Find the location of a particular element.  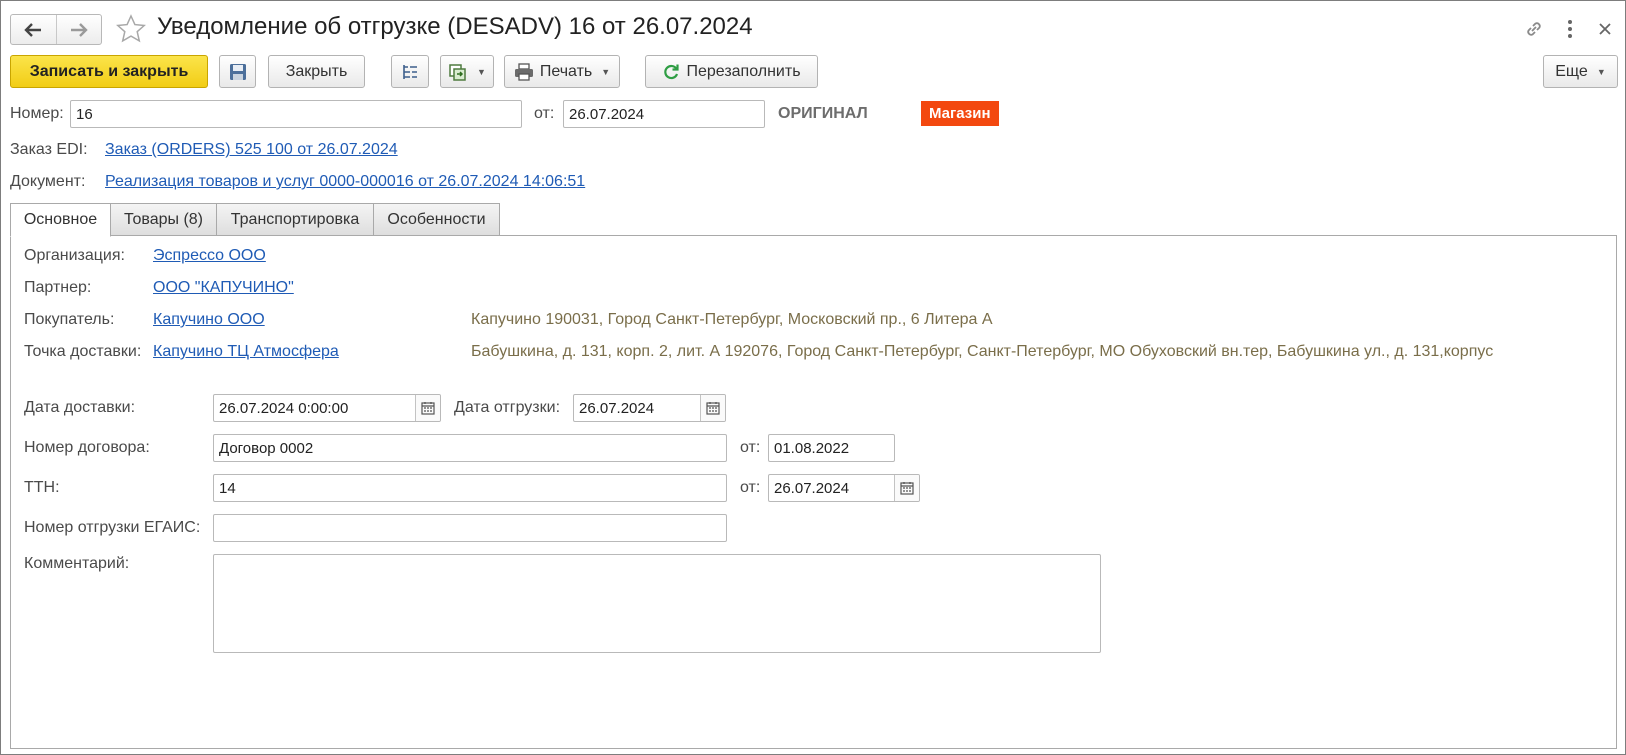

print-label: Печать is located at coordinates (566, 71).